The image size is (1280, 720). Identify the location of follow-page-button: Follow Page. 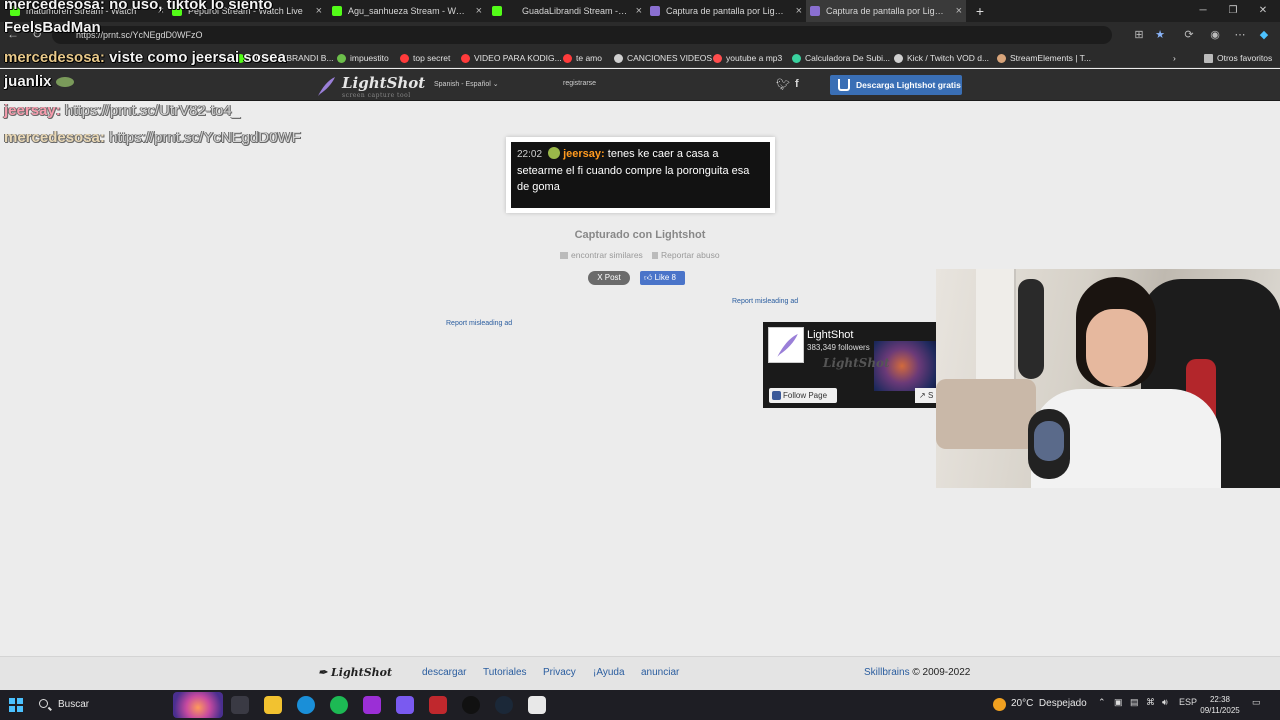
(803, 395).